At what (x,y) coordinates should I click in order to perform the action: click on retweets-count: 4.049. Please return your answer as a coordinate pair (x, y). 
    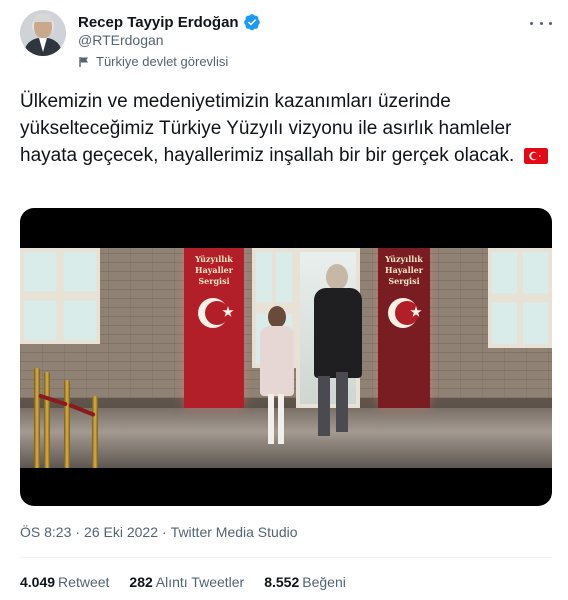
    Looking at the image, I should click on (38, 582).